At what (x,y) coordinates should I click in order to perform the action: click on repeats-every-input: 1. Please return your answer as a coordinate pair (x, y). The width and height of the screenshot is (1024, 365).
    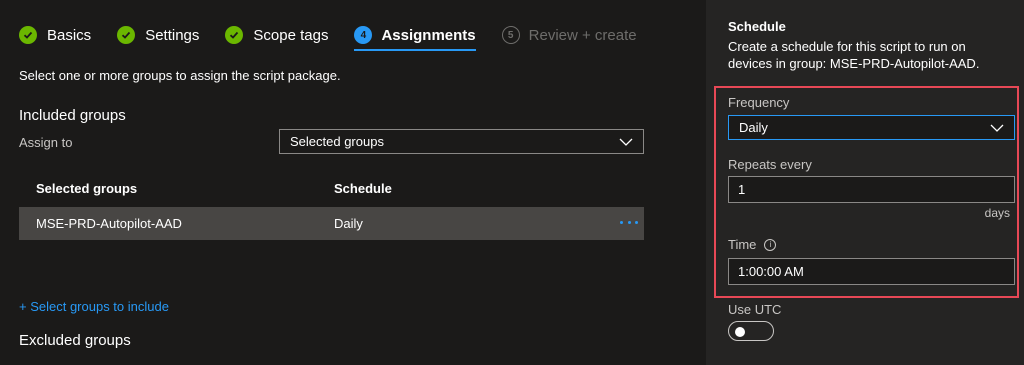
    Looking at the image, I should click on (871, 189).